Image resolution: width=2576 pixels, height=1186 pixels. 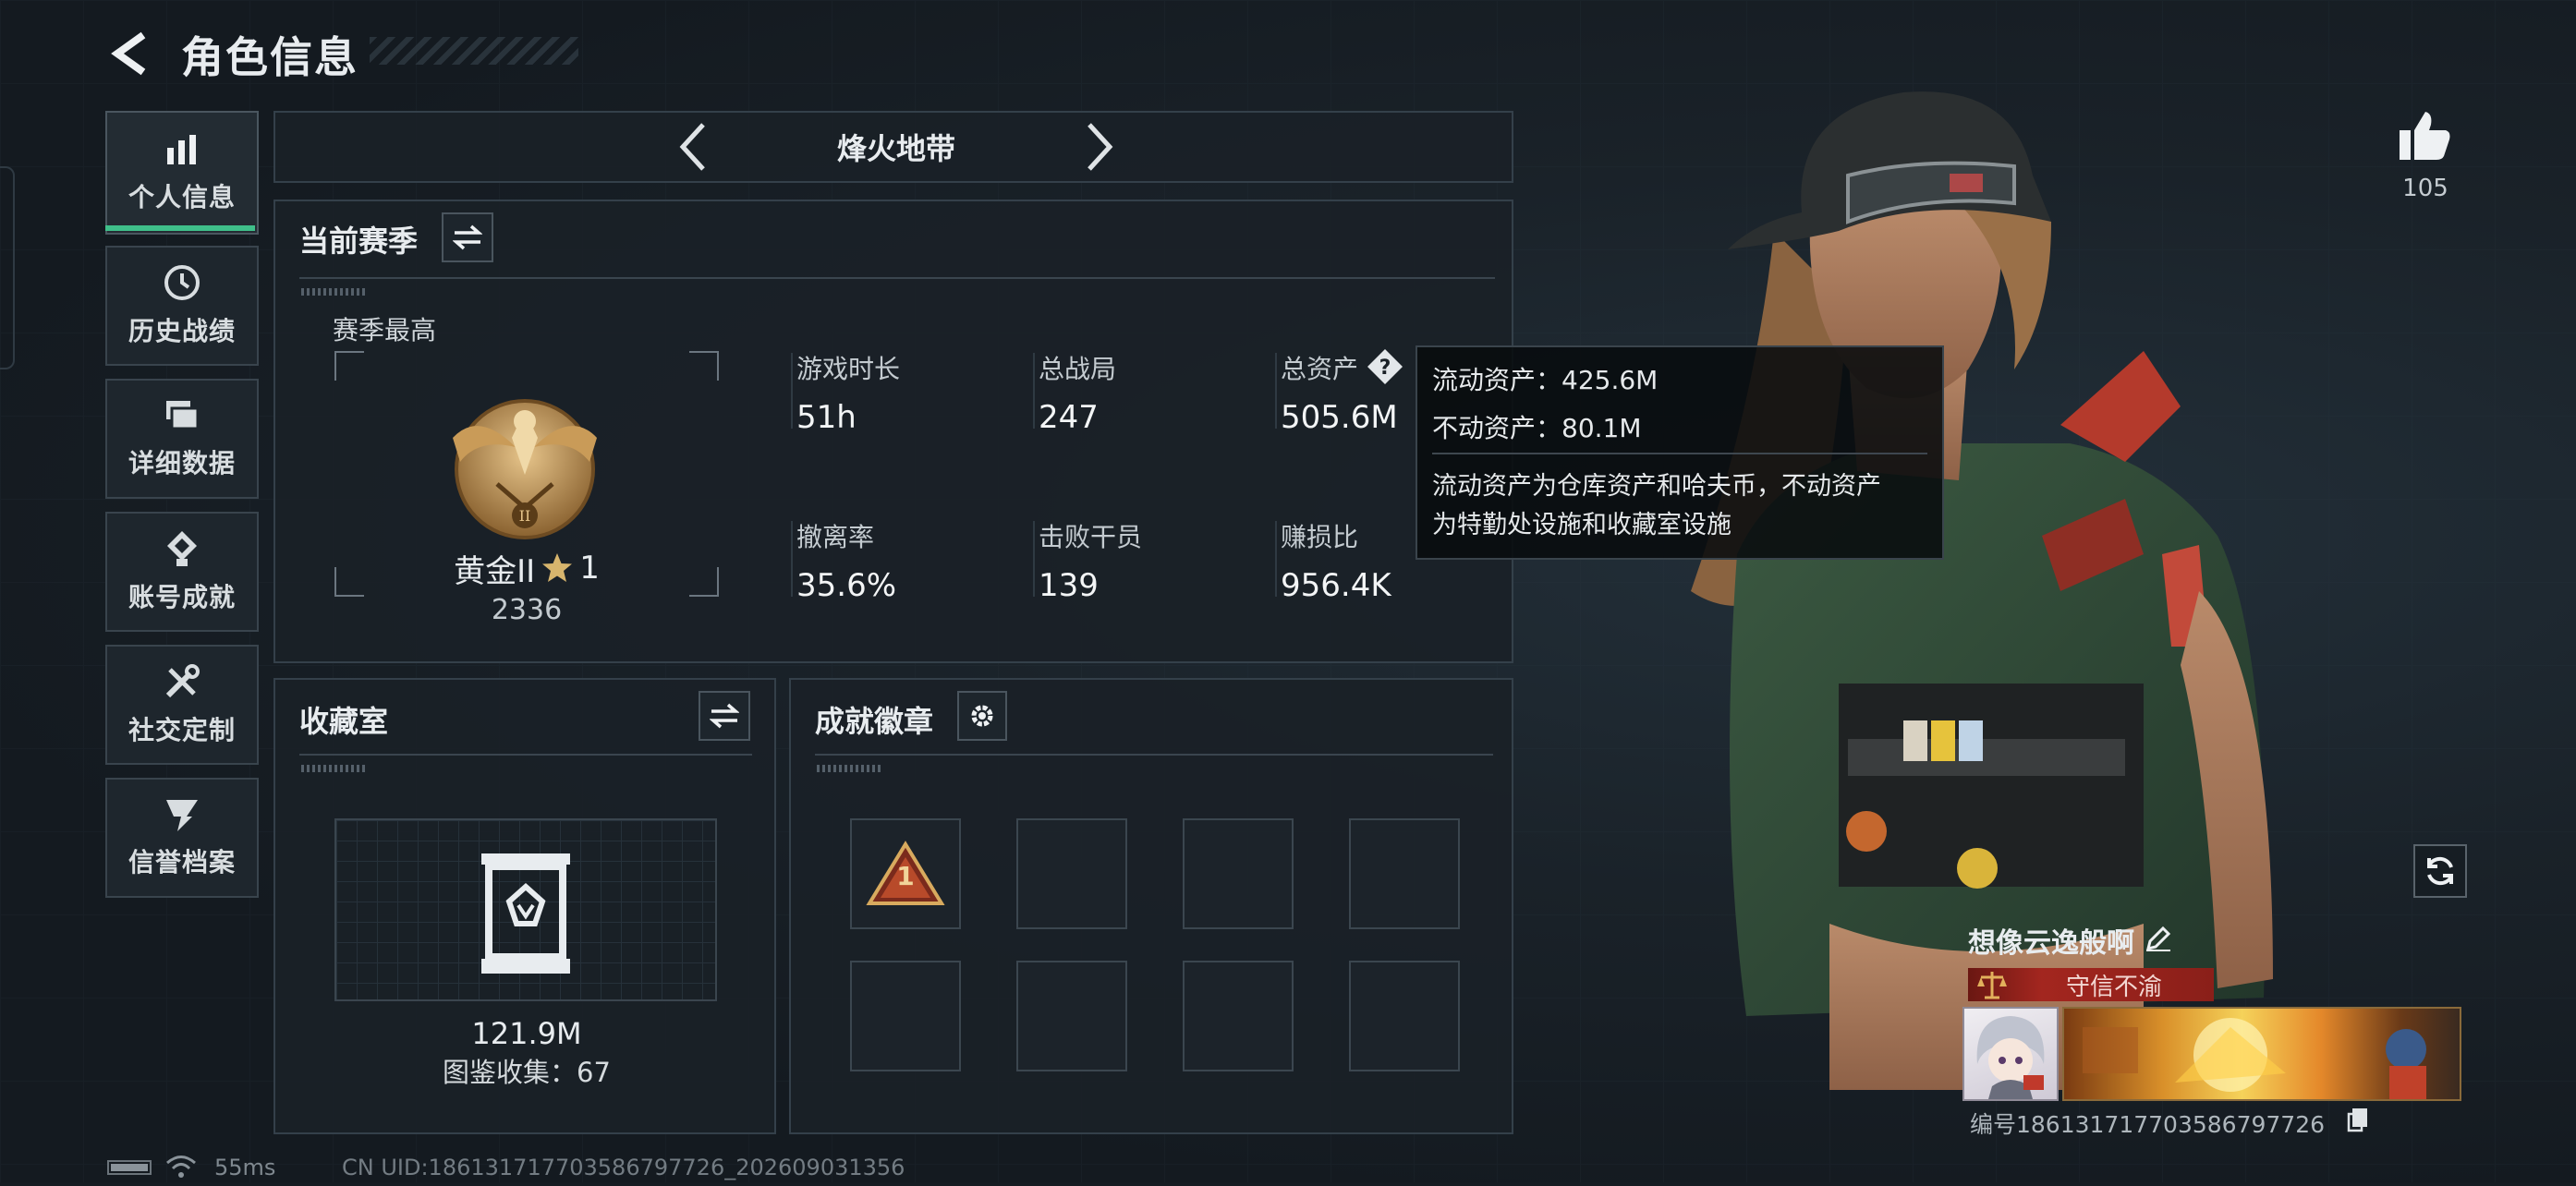 What do you see at coordinates (182, 838) in the screenshot?
I see `nav-reputation: 信誉档案` at bounding box center [182, 838].